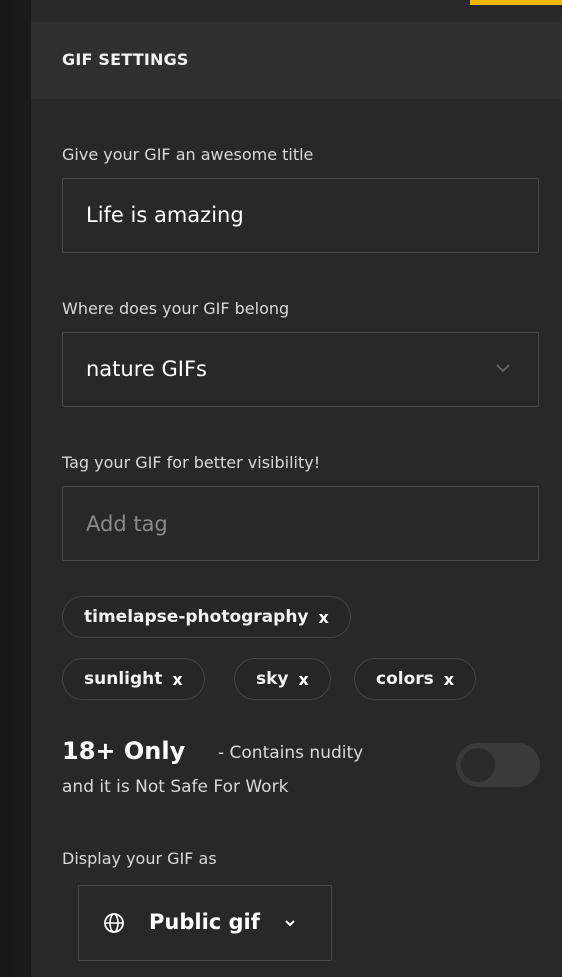 The width and height of the screenshot is (562, 977). I want to click on panel-title: GIF SETTINGS, so click(125, 59).